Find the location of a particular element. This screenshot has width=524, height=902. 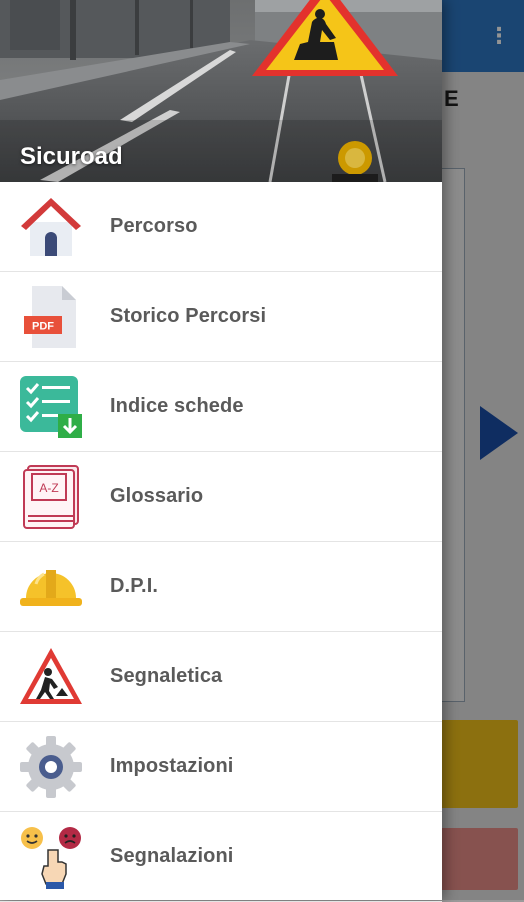

drawer-title: Sicuroad is located at coordinates (71, 156).